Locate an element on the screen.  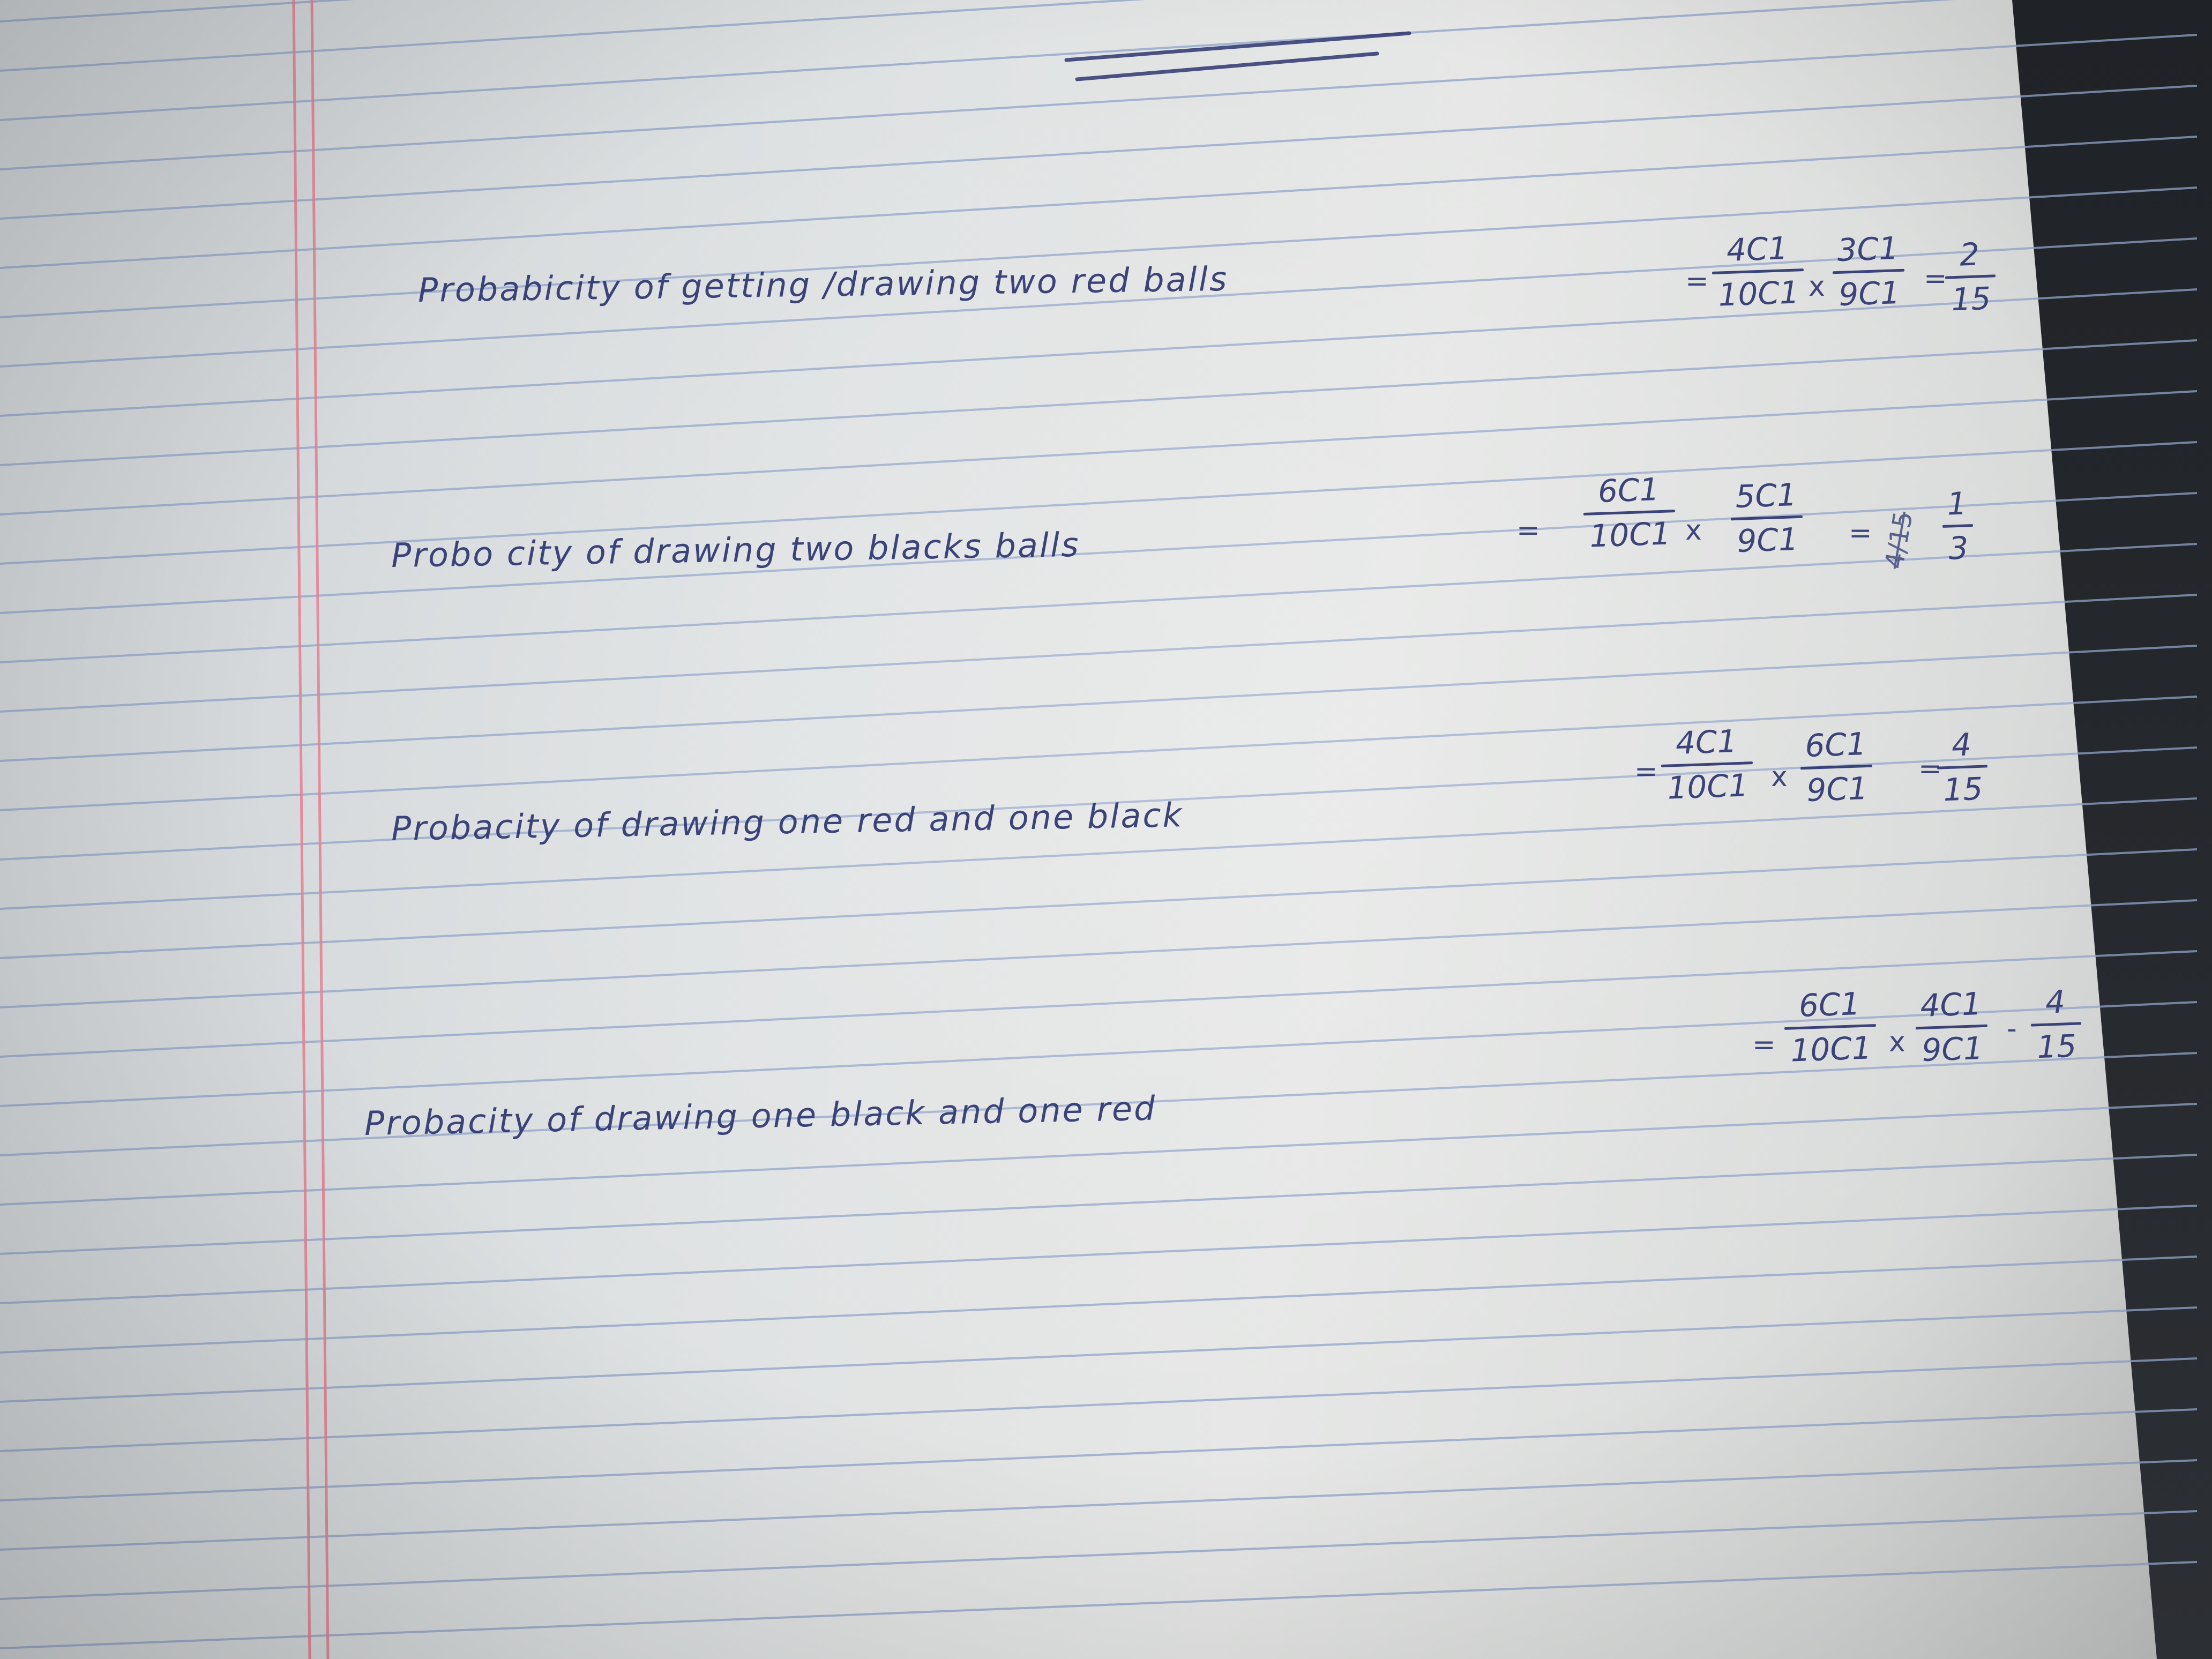
line-2-times: x is located at coordinates (1693, 530).